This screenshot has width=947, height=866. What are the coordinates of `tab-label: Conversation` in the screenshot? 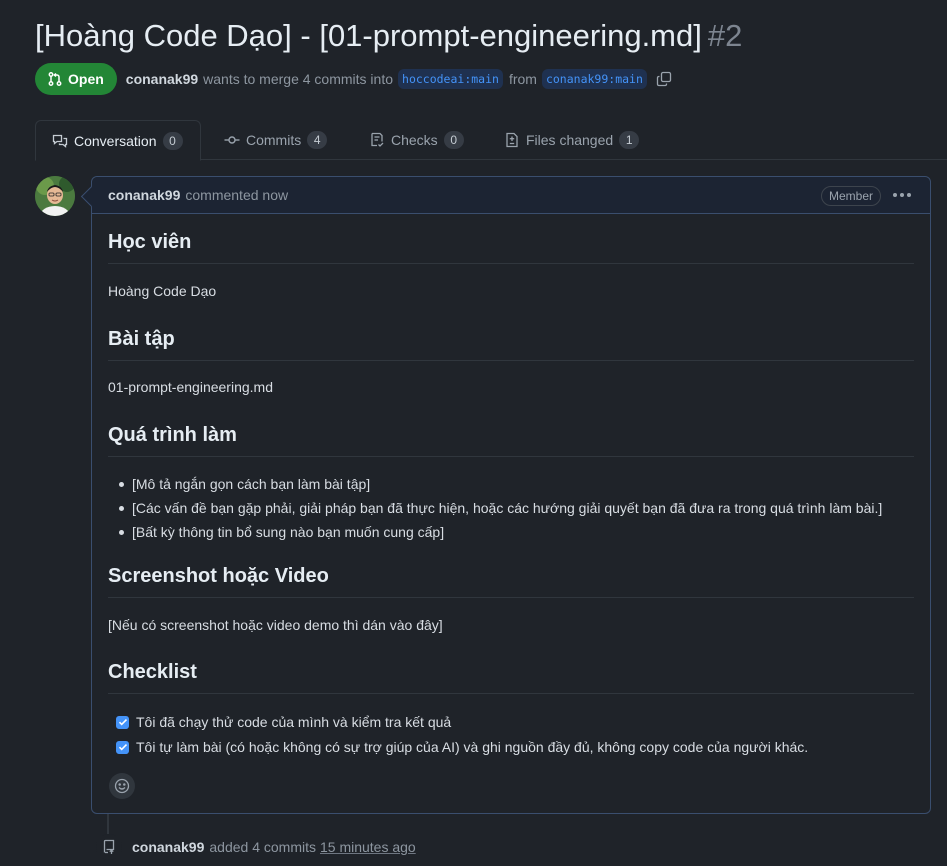 It's located at (115, 140).